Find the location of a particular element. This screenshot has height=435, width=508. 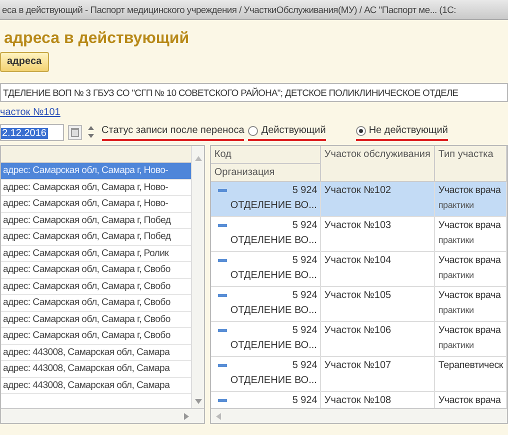

organization-field: ТДЕЛЕНИЕ ВОП № 3 ГБУЗ СО "СГП № 10 СОВЕТСКОГО РАЙОНА"; ДЕТСКОЕ ПОЛИКЛИНИЧЕСКОЕ ОТДЕЛЕ is located at coordinates (254, 92).